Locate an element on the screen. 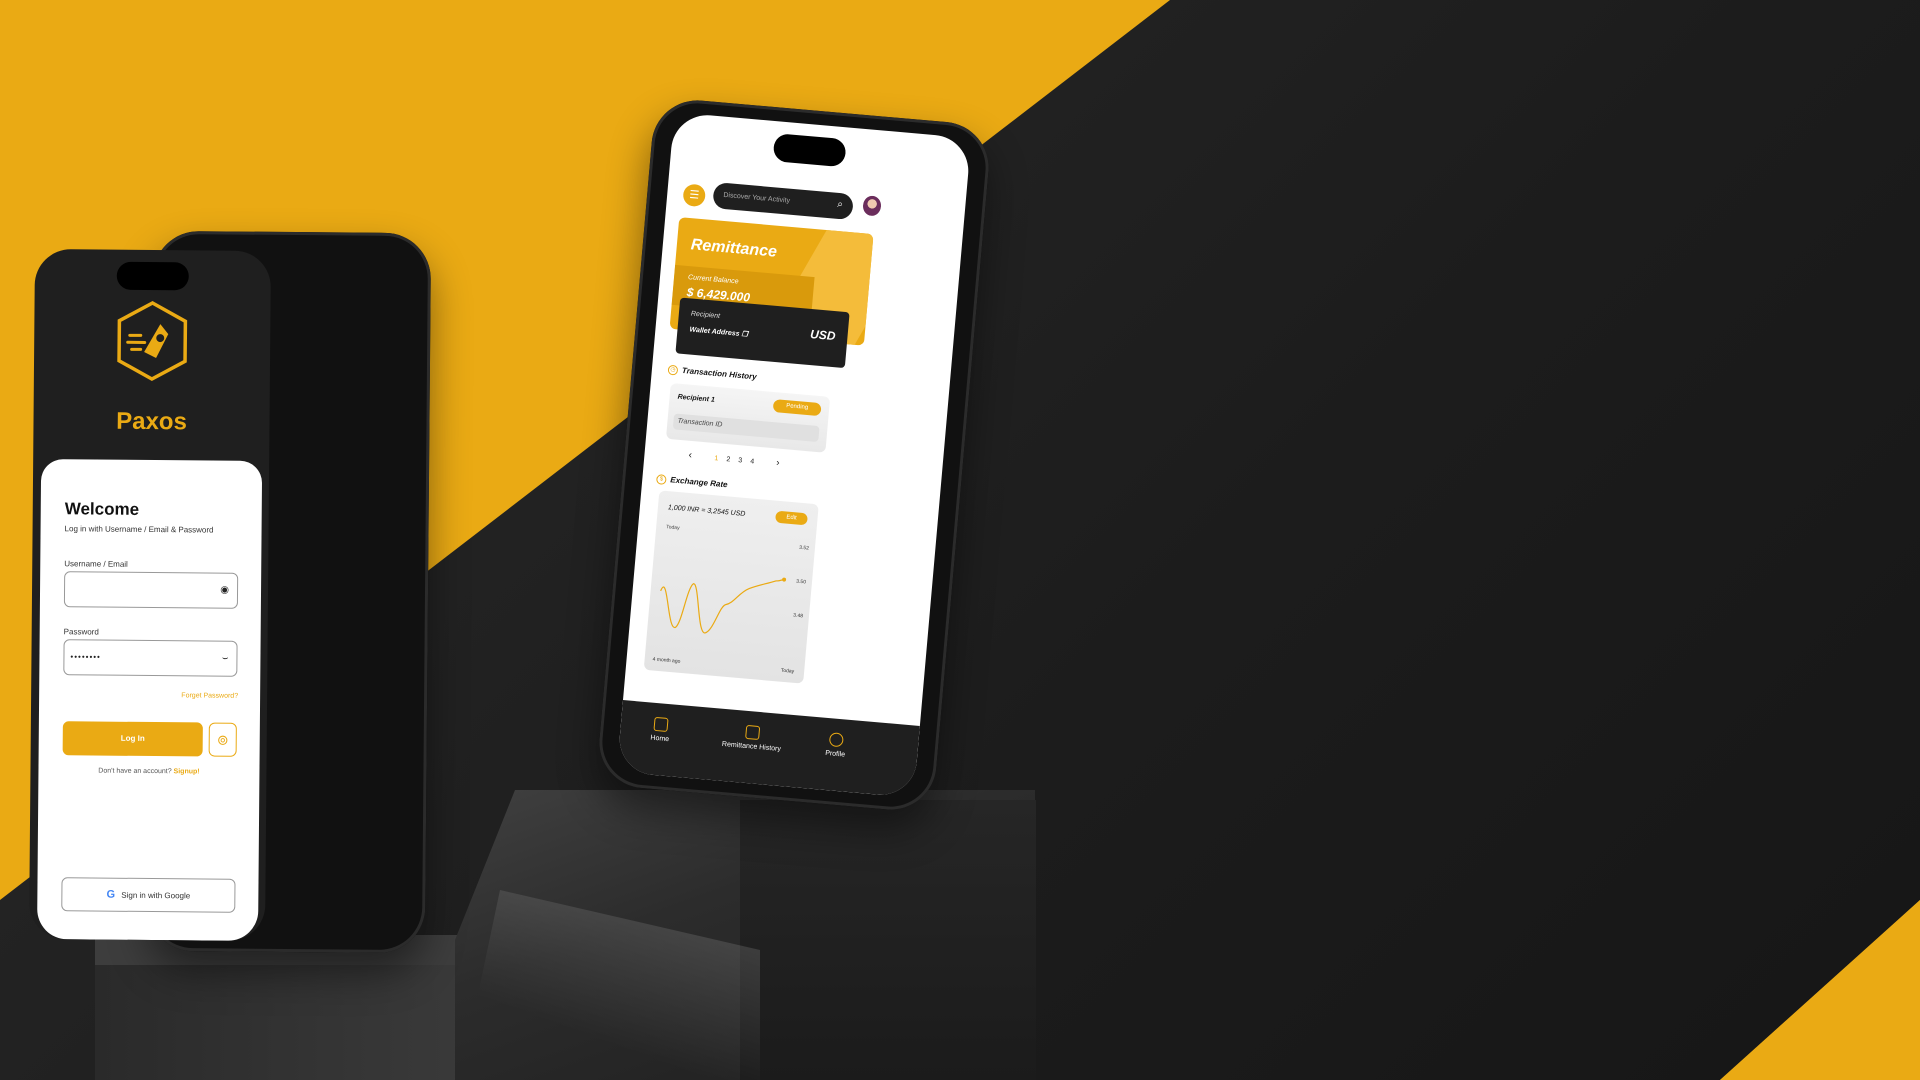 Image resolution: width=1920 pixels, height=1080 pixels. home-icon is located at coordinates (661, 724).